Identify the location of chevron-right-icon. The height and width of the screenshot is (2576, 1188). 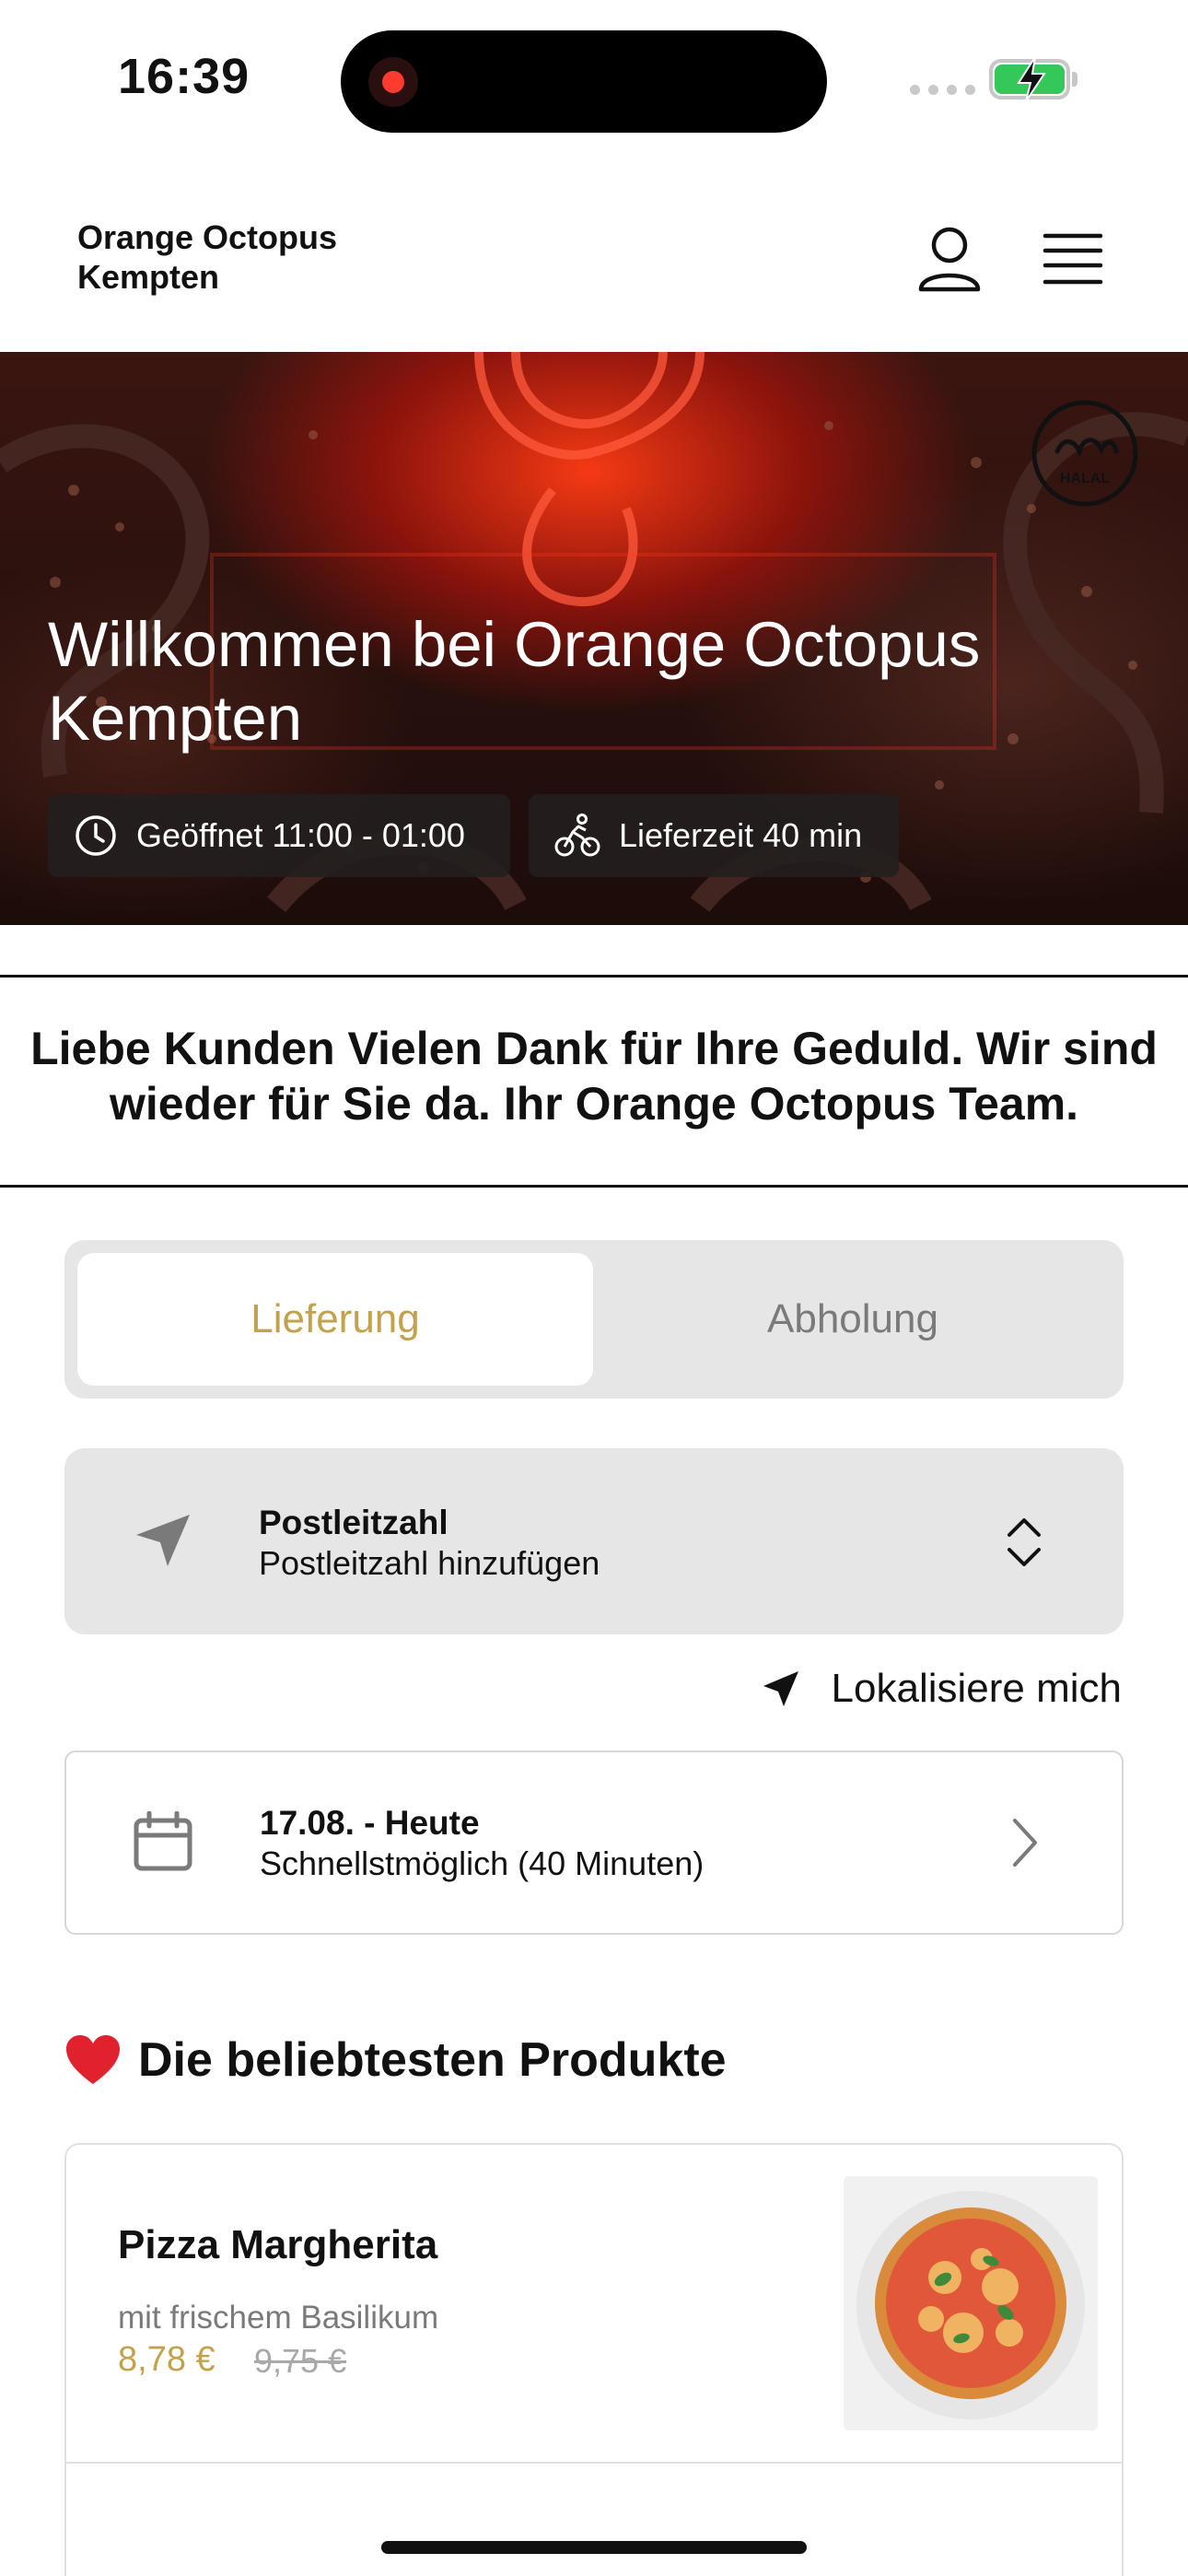
(1025, 1843).